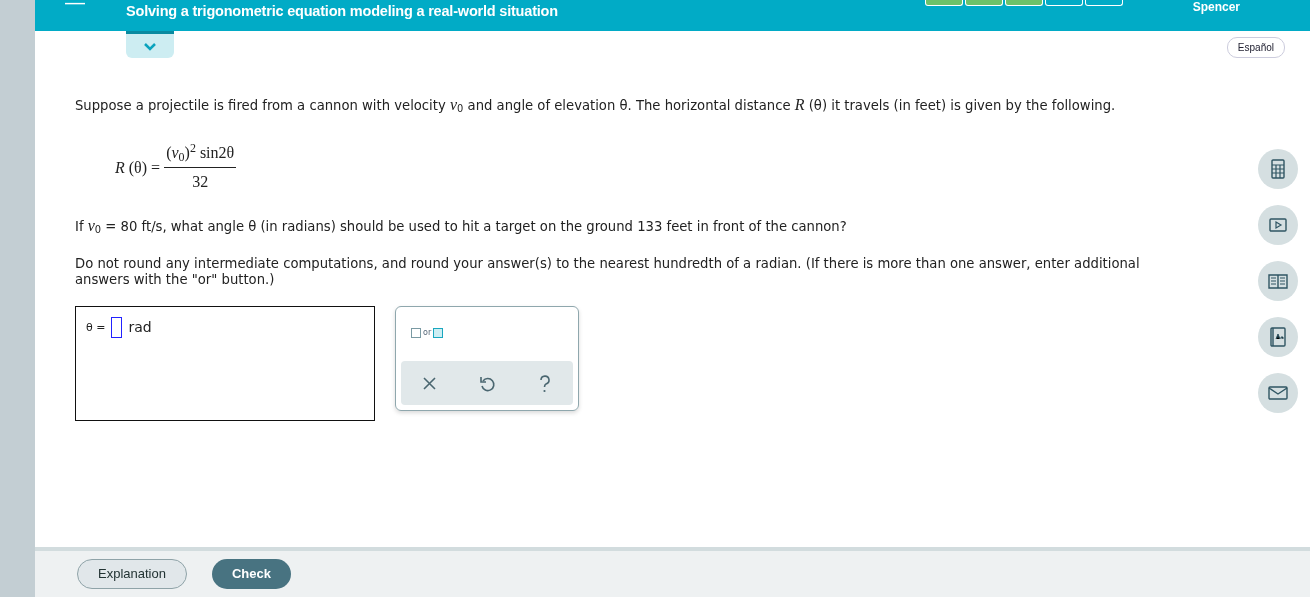 The image size is (1310, 597). Describe the element at coordinates (96, 328) in the screenshot. I see `answer-label: θ =` at that location.